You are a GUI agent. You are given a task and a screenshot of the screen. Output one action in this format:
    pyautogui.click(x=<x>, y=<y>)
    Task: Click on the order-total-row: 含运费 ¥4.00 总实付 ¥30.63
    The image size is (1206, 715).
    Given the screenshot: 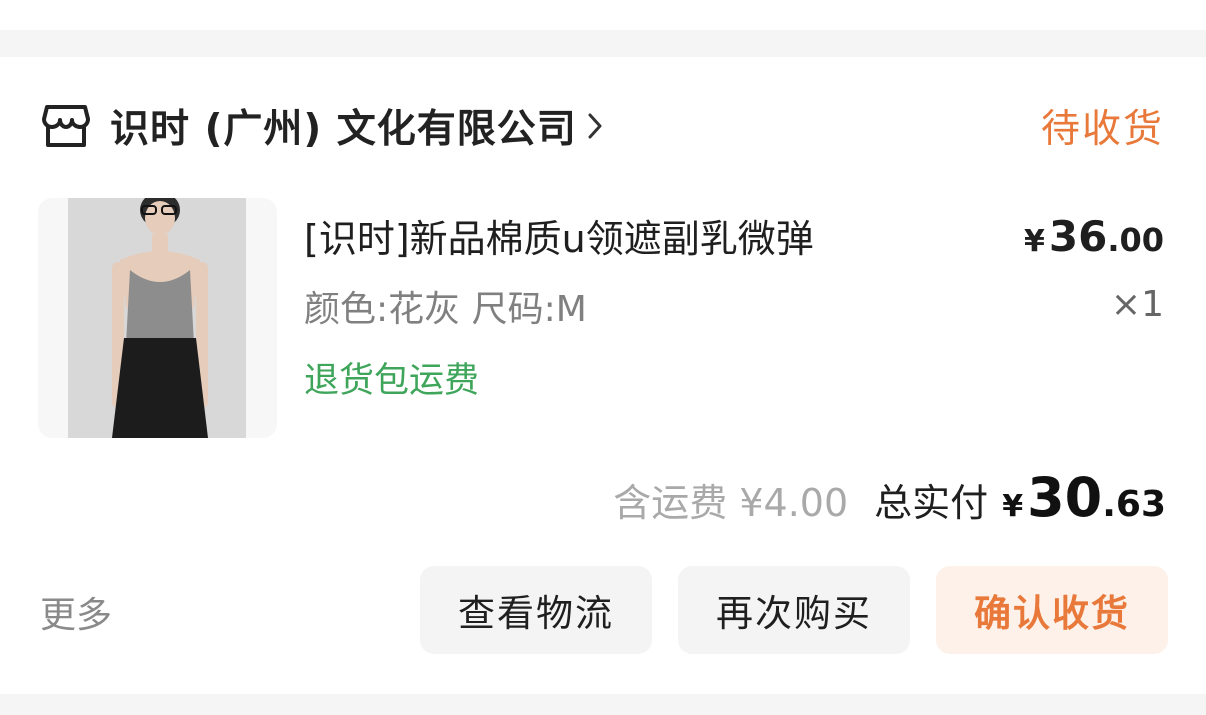 What is the action you would take?
    pyautogui.click(x=889, y=497)
    